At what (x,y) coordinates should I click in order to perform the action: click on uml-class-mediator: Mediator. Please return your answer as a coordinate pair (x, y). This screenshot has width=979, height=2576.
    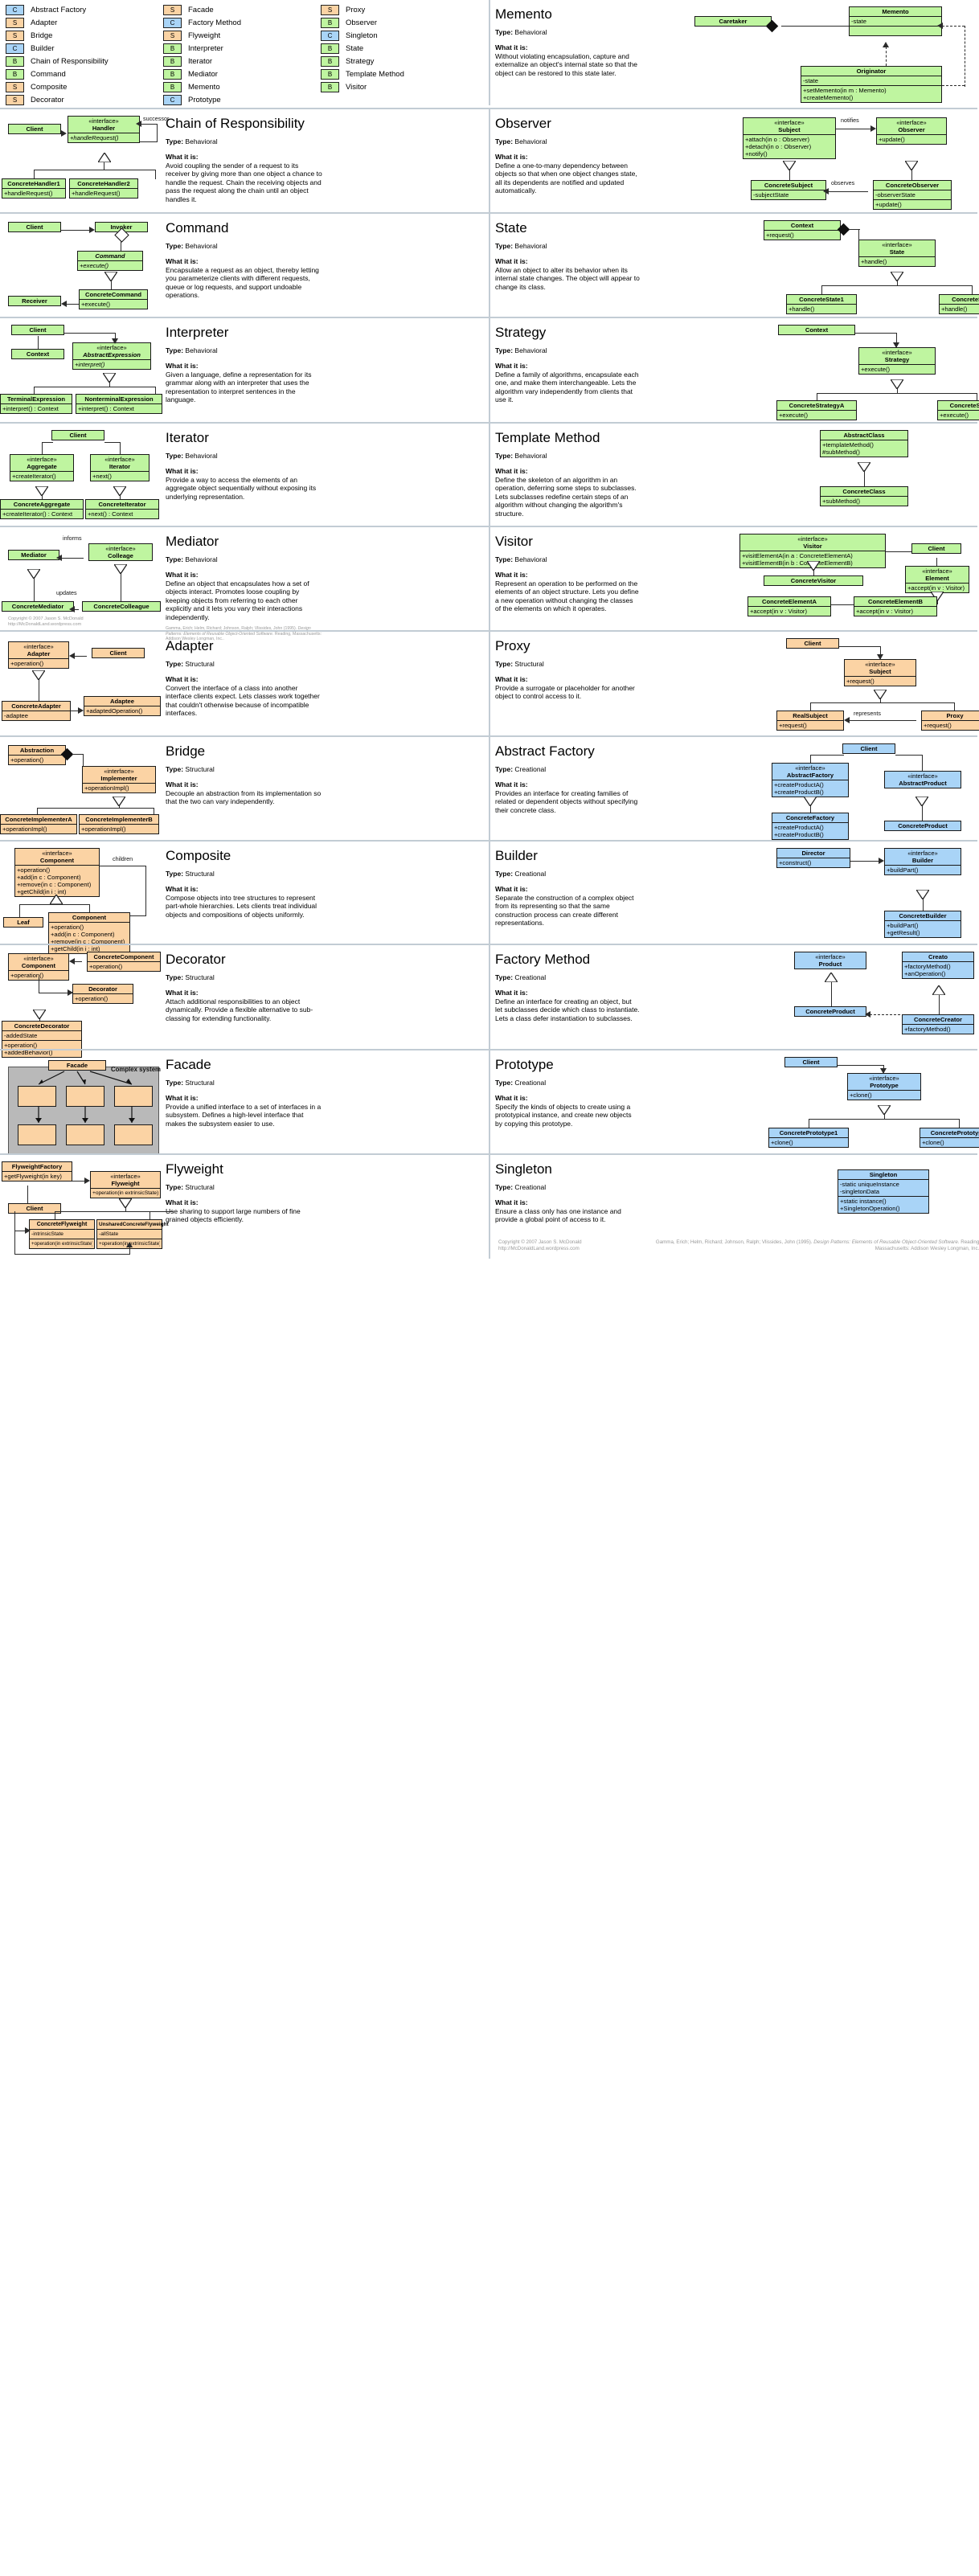
    Looking at the image, I should click on (33, 555).